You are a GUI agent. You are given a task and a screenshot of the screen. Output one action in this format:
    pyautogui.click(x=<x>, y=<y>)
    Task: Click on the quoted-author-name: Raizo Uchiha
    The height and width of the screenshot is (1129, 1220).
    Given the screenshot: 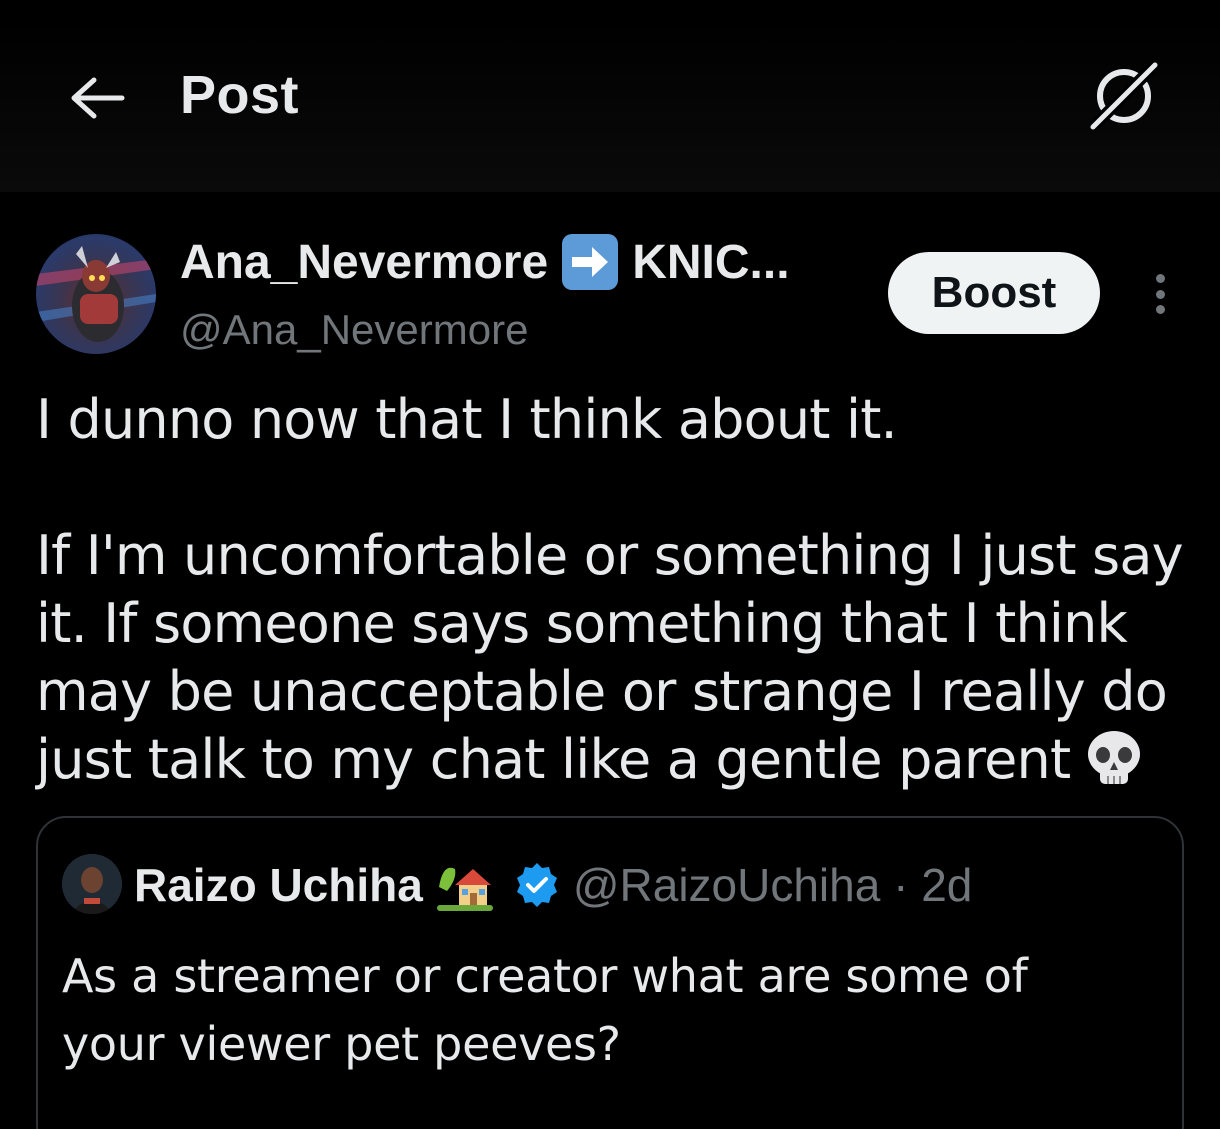 What is the action you would take?
    pyautogui.click(x=278, y=885)
    